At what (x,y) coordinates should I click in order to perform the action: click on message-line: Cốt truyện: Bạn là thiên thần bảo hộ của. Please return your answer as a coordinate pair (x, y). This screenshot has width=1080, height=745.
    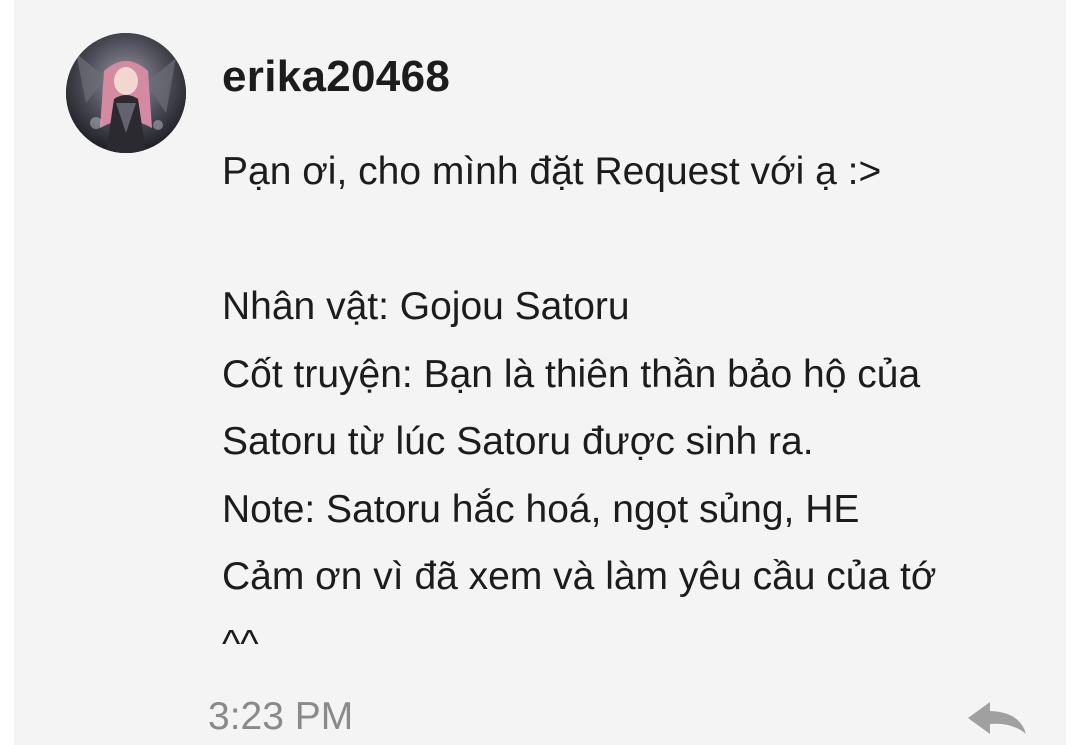
    Looking at the image, I should click on (571, 374).